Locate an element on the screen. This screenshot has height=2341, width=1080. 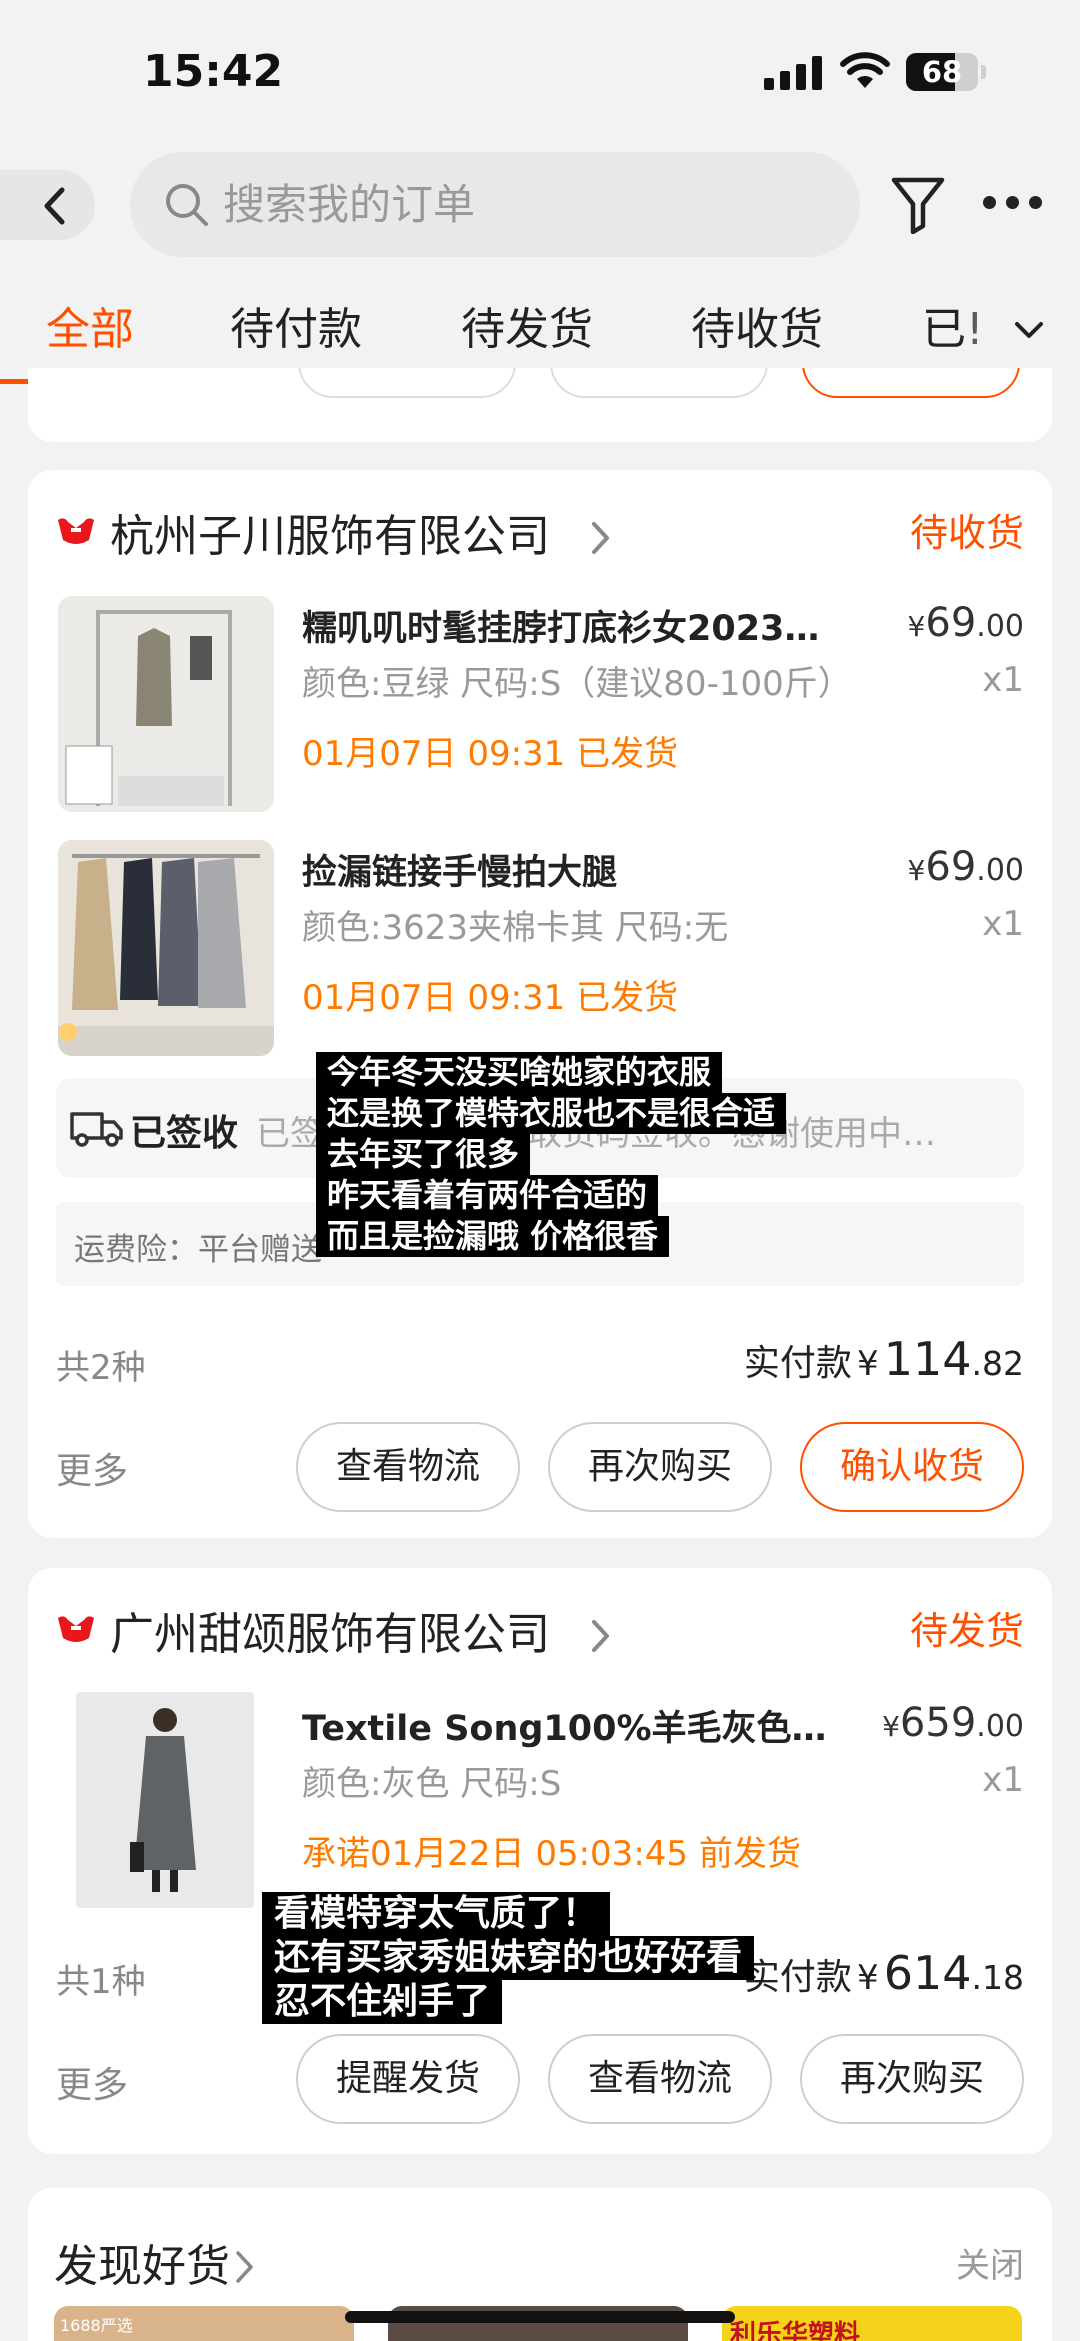
discover-item-image: 1688严选 is located at coordinates (204, 2323).